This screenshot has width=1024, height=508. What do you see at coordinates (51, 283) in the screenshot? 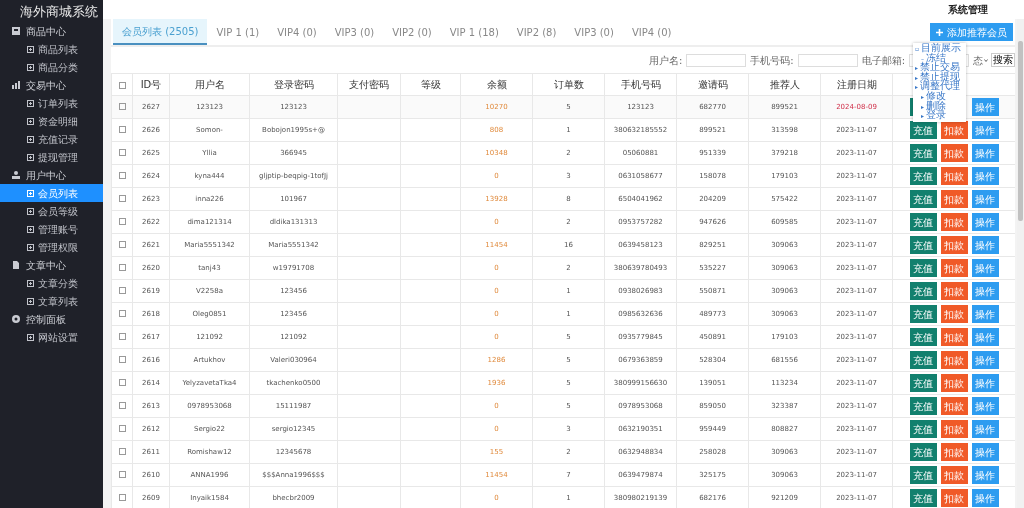
I see `sidebar-item: 文章分类` at bounding box center [51, 283].